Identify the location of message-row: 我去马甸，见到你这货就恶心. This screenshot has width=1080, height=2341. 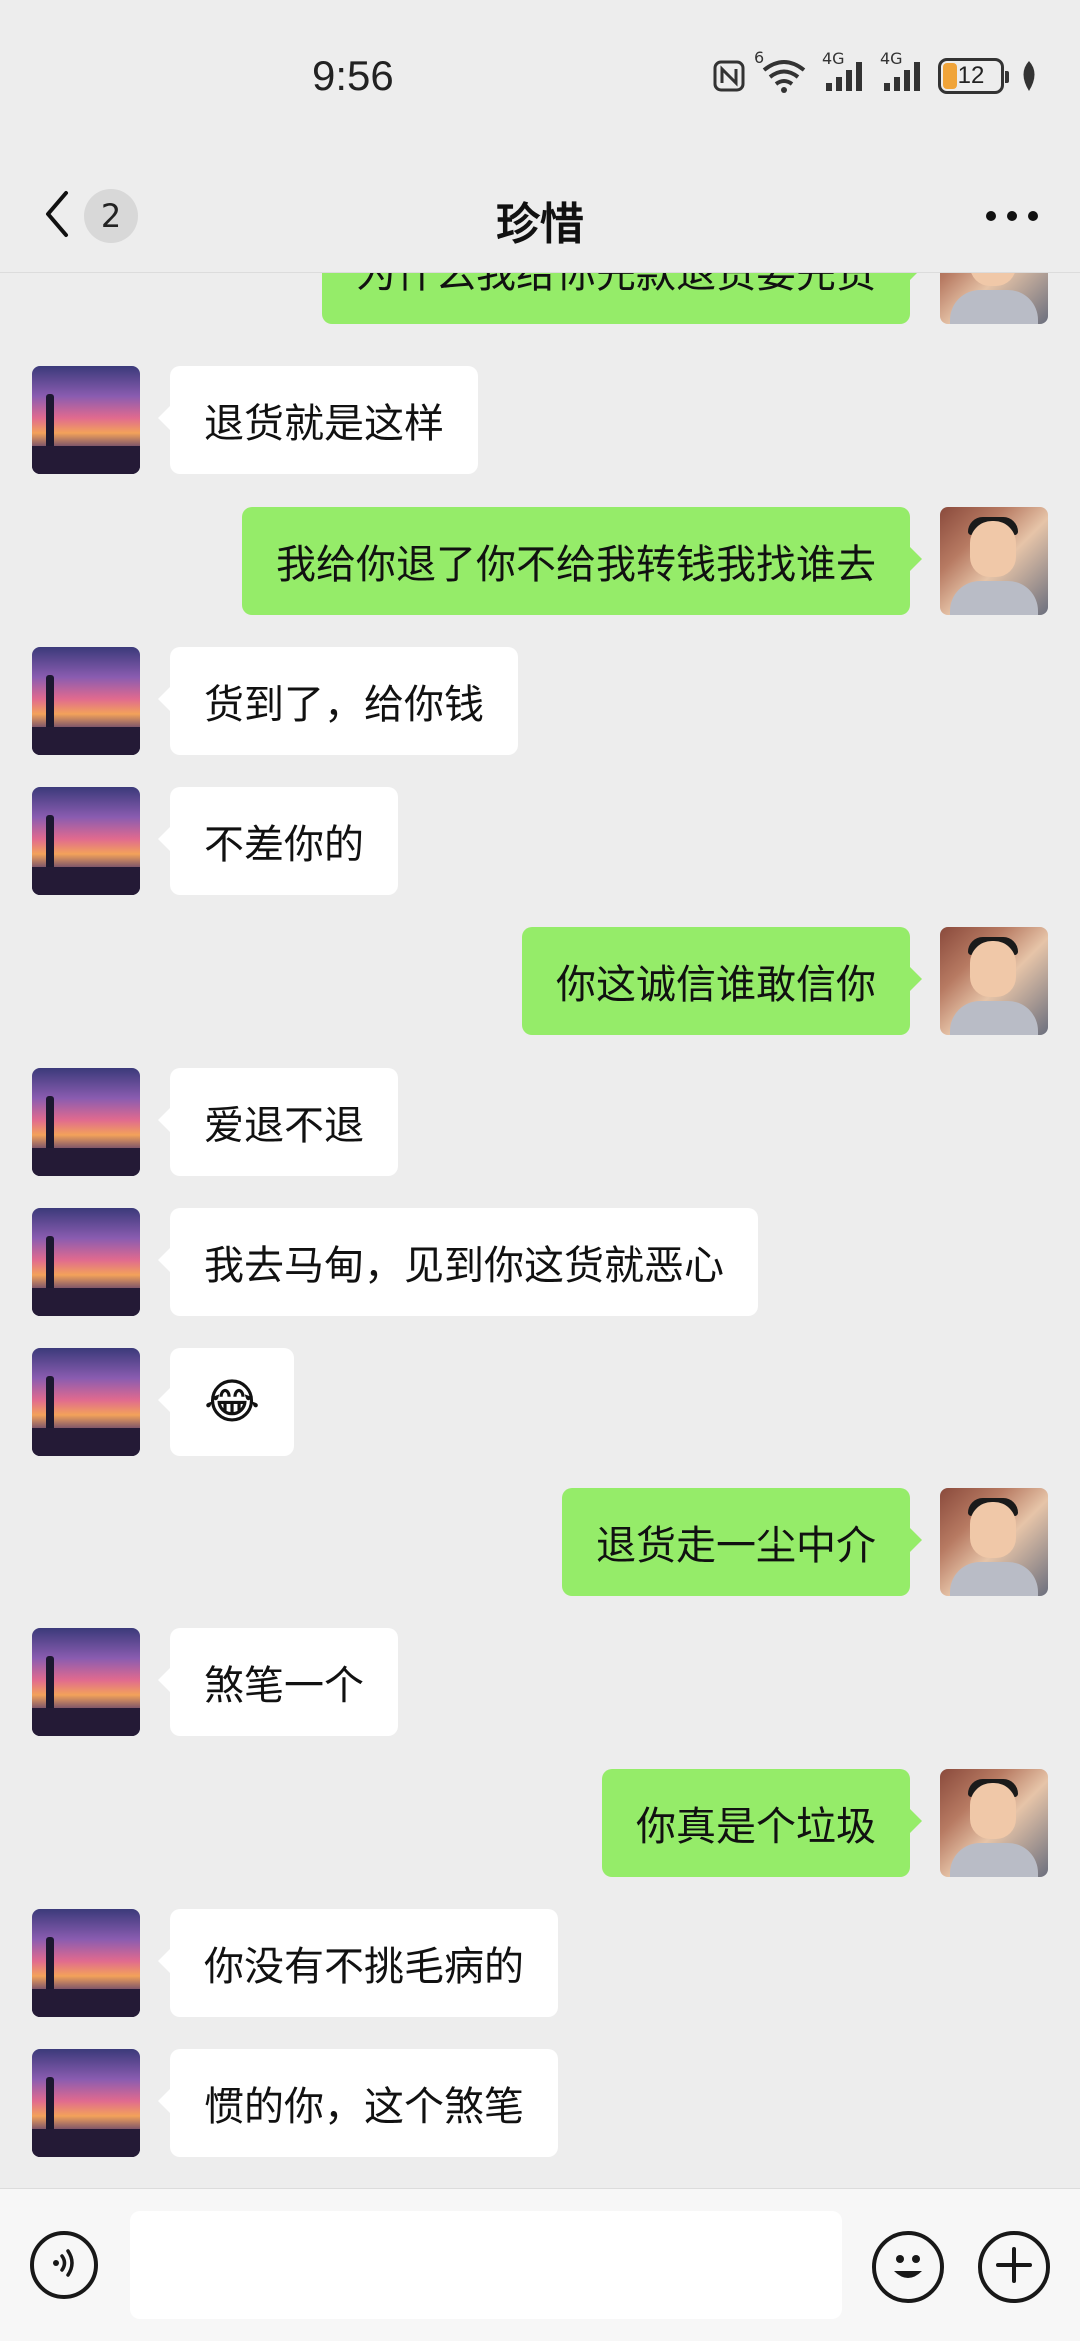
(540, 1262).